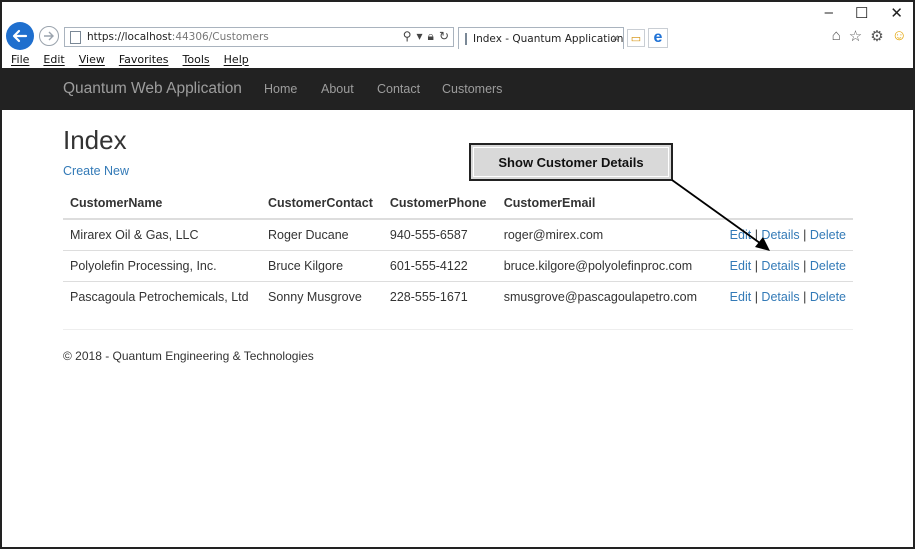  Describe the element at coordinates (129, 37) in the screenshot. I see `url-host: https://localhost` at that location.